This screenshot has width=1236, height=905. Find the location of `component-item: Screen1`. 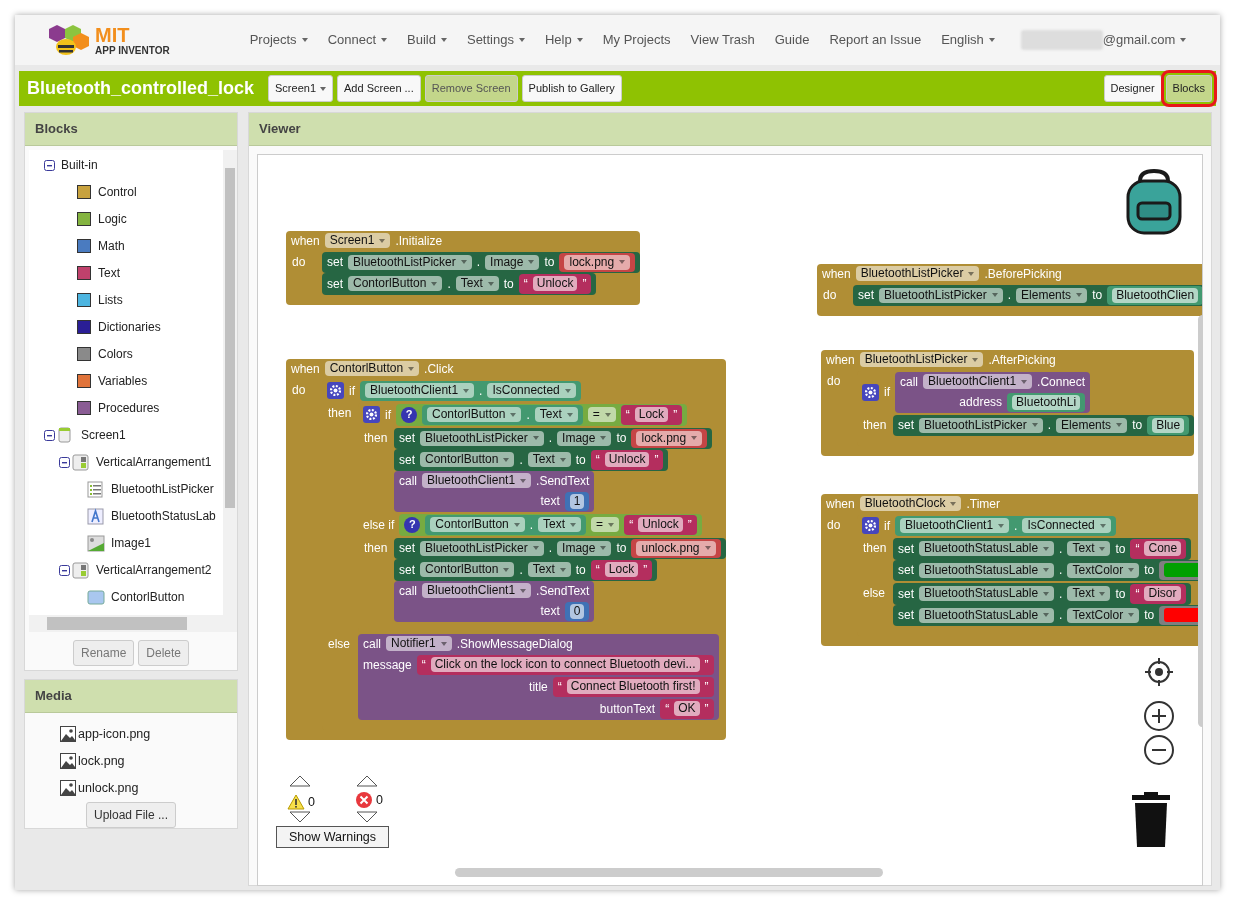

component-item: Screen1 is located at coordinates (103, 435).